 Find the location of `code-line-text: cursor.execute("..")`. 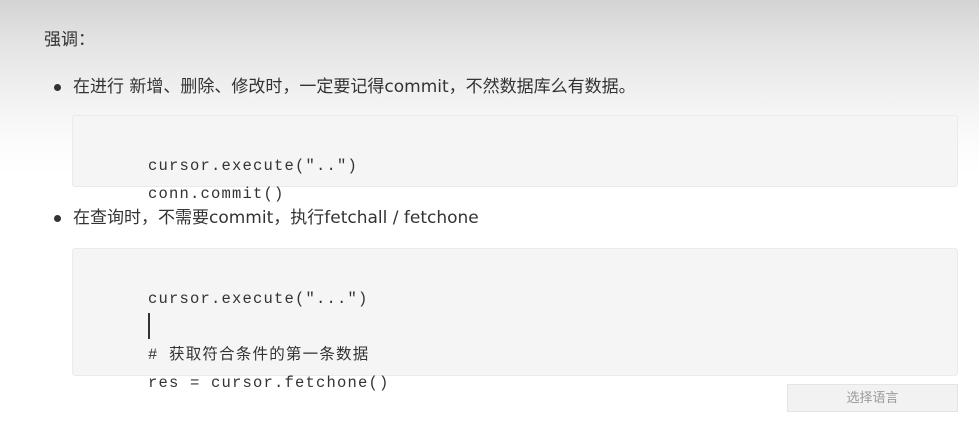

code-line-text: cursor.execute("..") is located at coordinates (253, 166).